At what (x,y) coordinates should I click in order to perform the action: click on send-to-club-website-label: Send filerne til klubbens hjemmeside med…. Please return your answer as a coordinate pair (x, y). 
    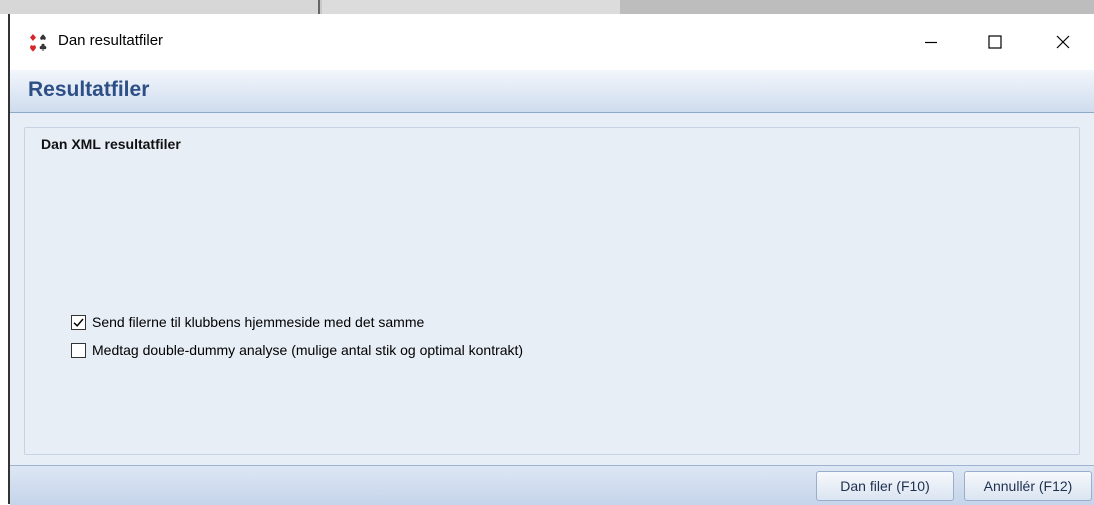
    Looking at the image, I should click on (258, 322).